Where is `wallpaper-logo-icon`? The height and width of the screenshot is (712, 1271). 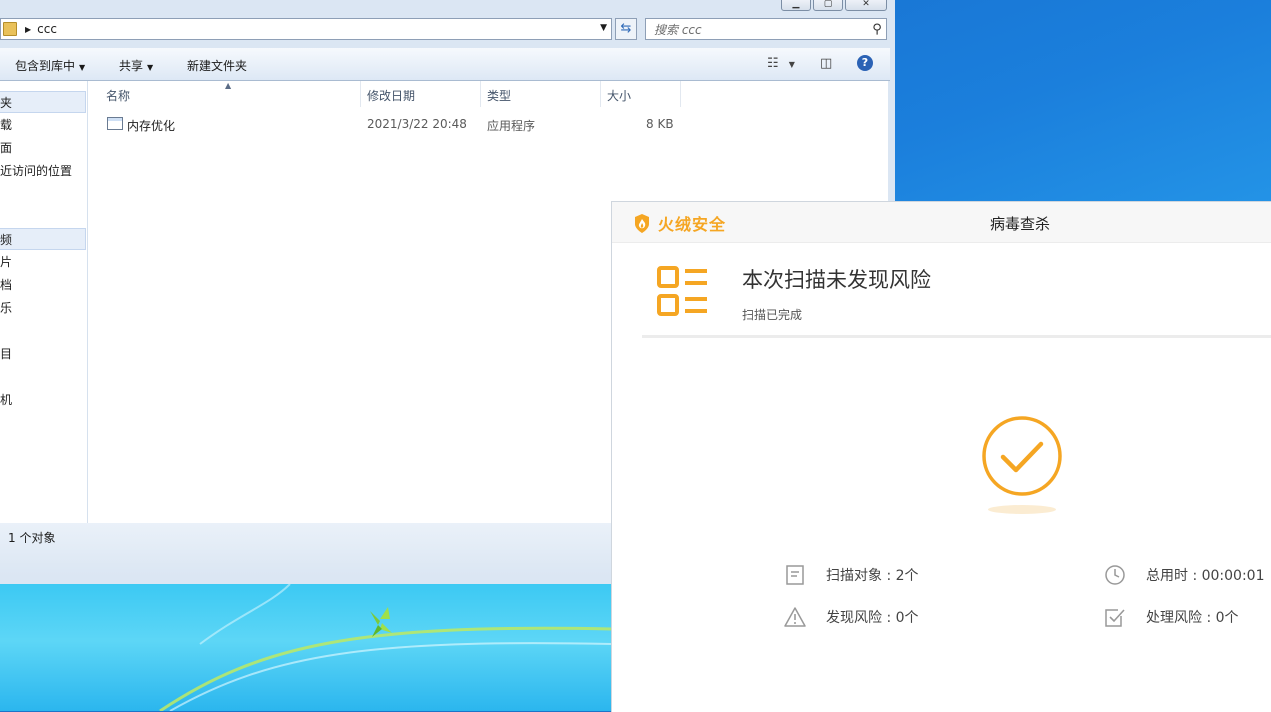 wallpaper-logo-icon is located at coordinates (381, 622).